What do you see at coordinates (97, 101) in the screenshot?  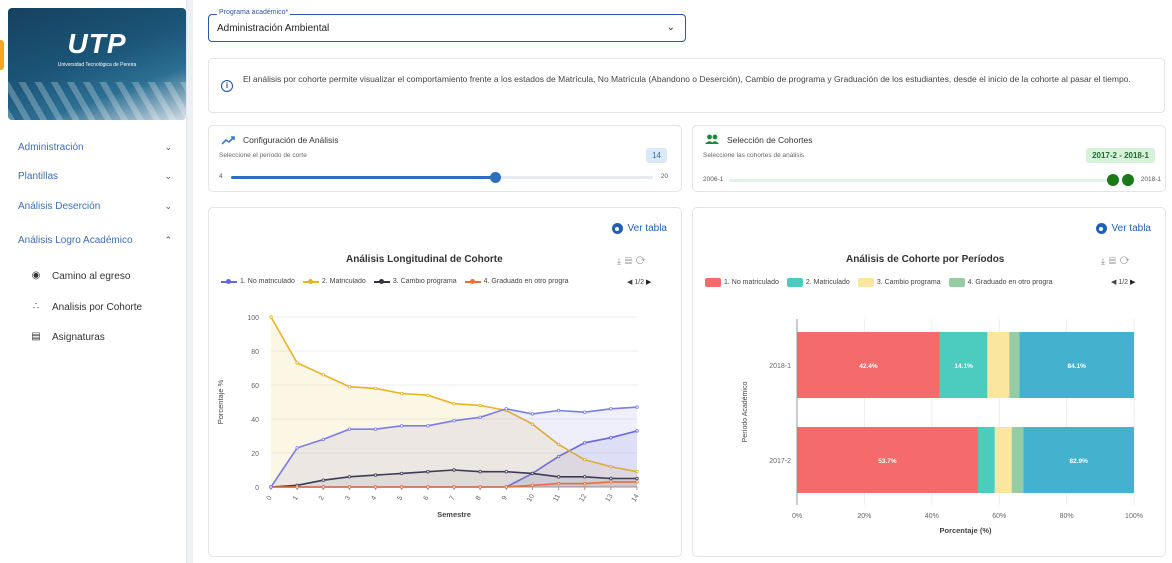 I see `logo-pattern` at bounding box center [97, 101].